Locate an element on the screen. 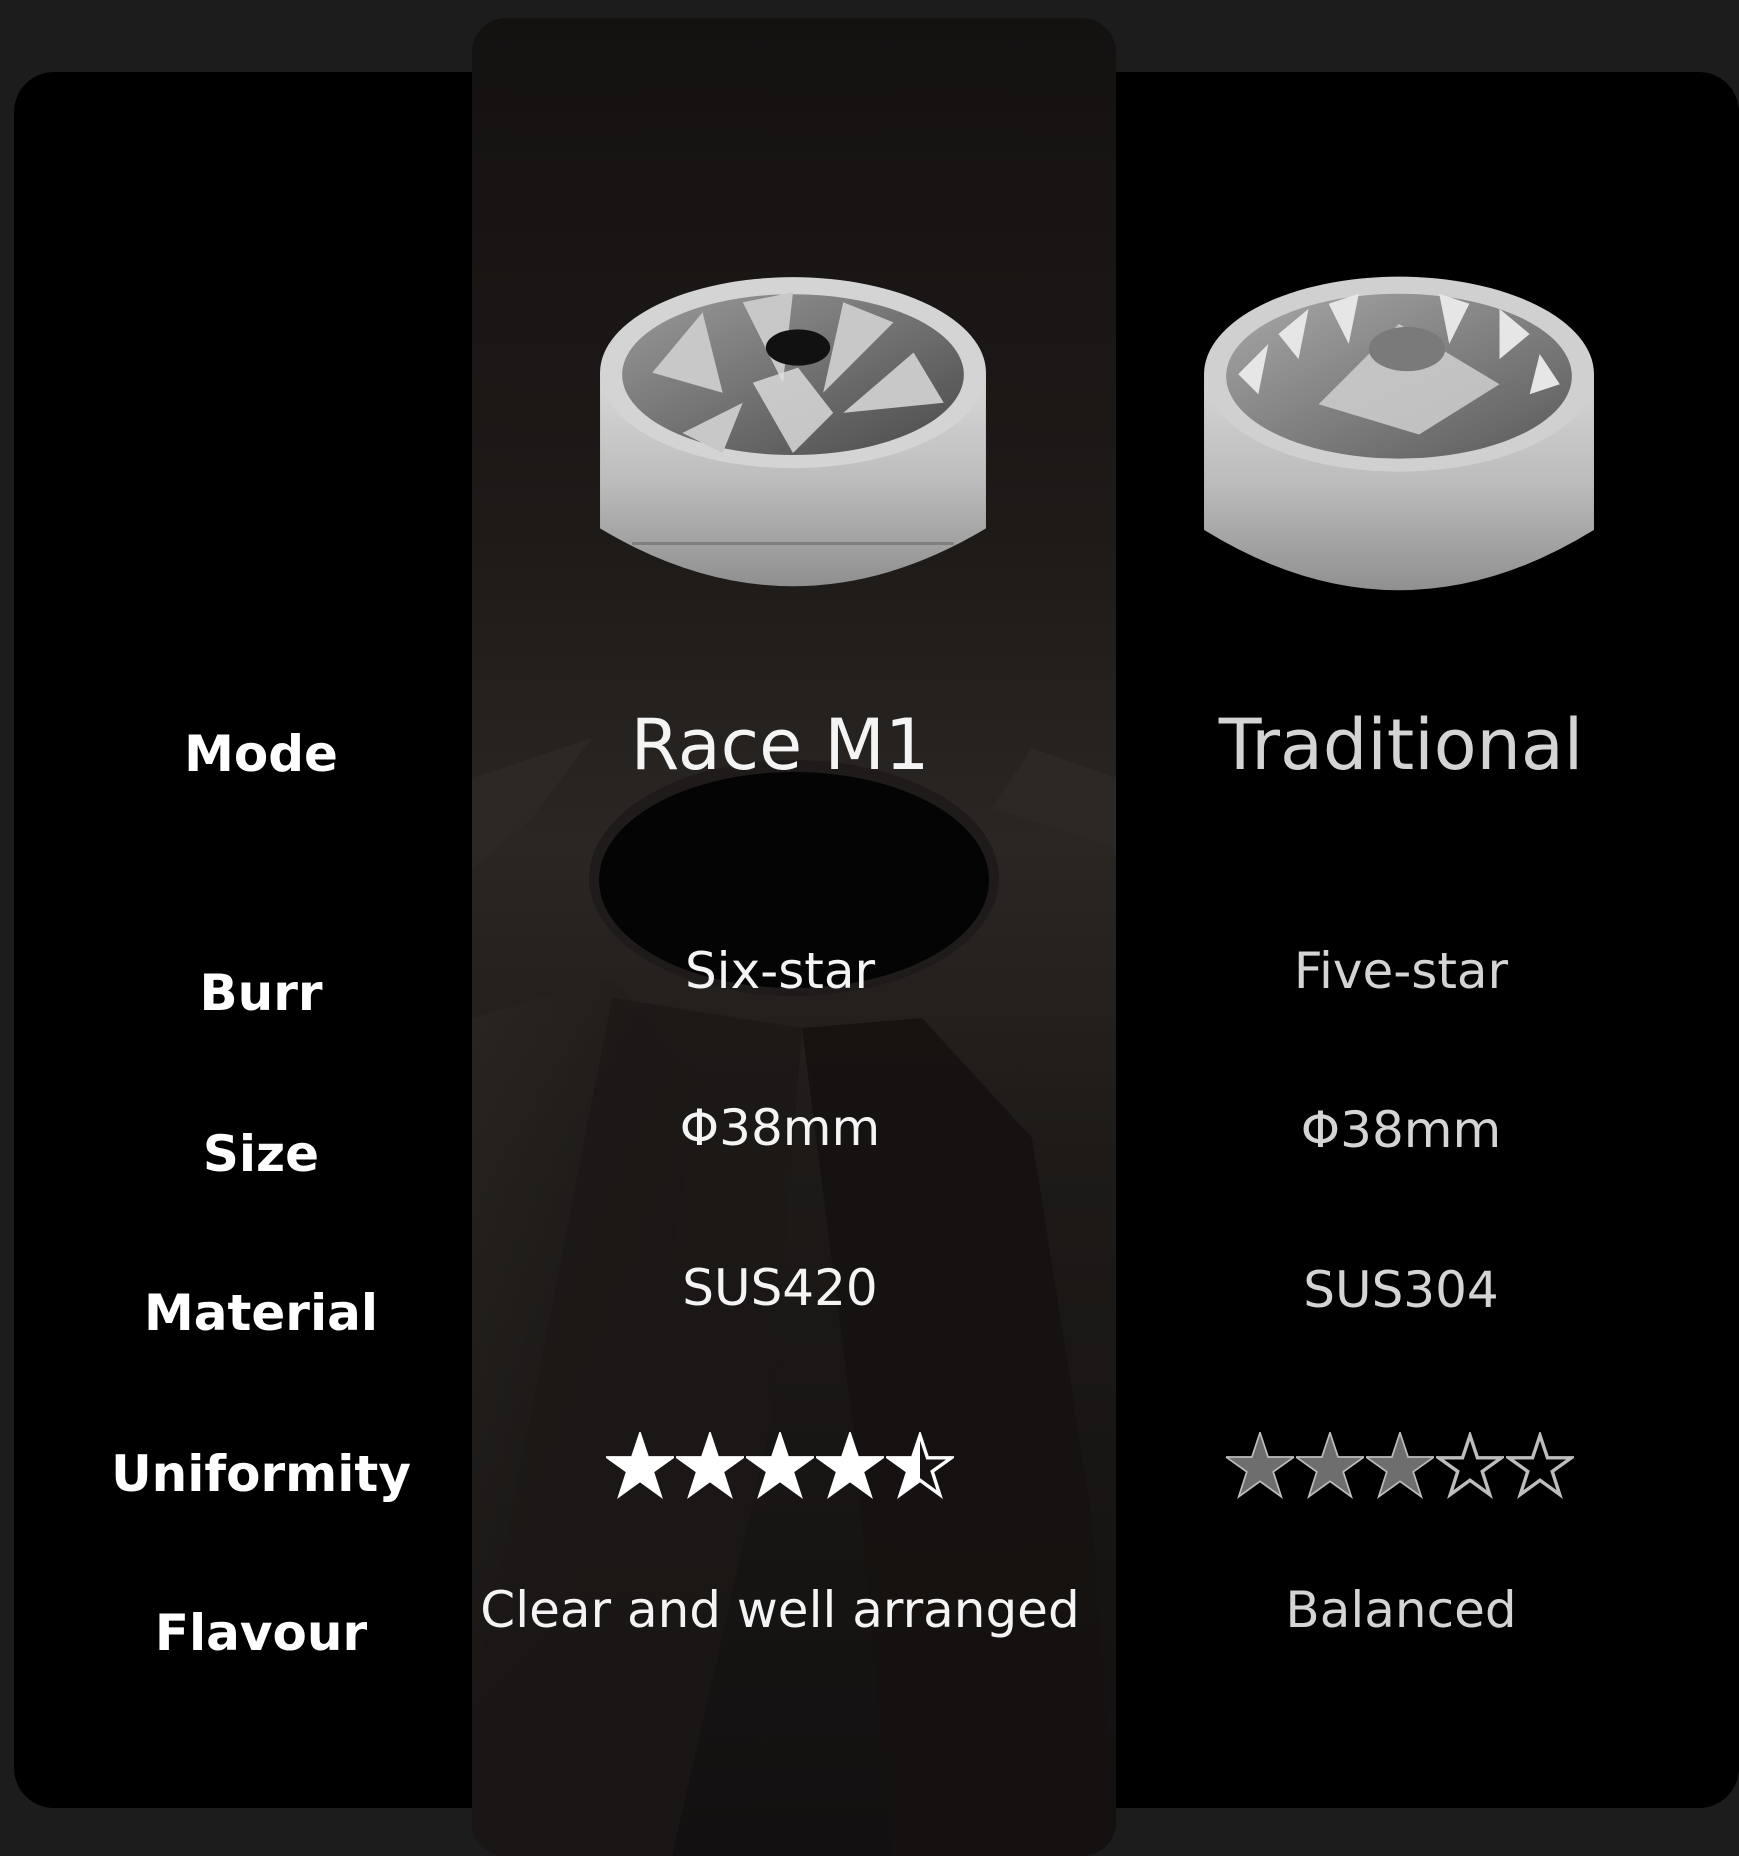  traditional-size: Φ38mm is located at coordinates (1401, 1130).